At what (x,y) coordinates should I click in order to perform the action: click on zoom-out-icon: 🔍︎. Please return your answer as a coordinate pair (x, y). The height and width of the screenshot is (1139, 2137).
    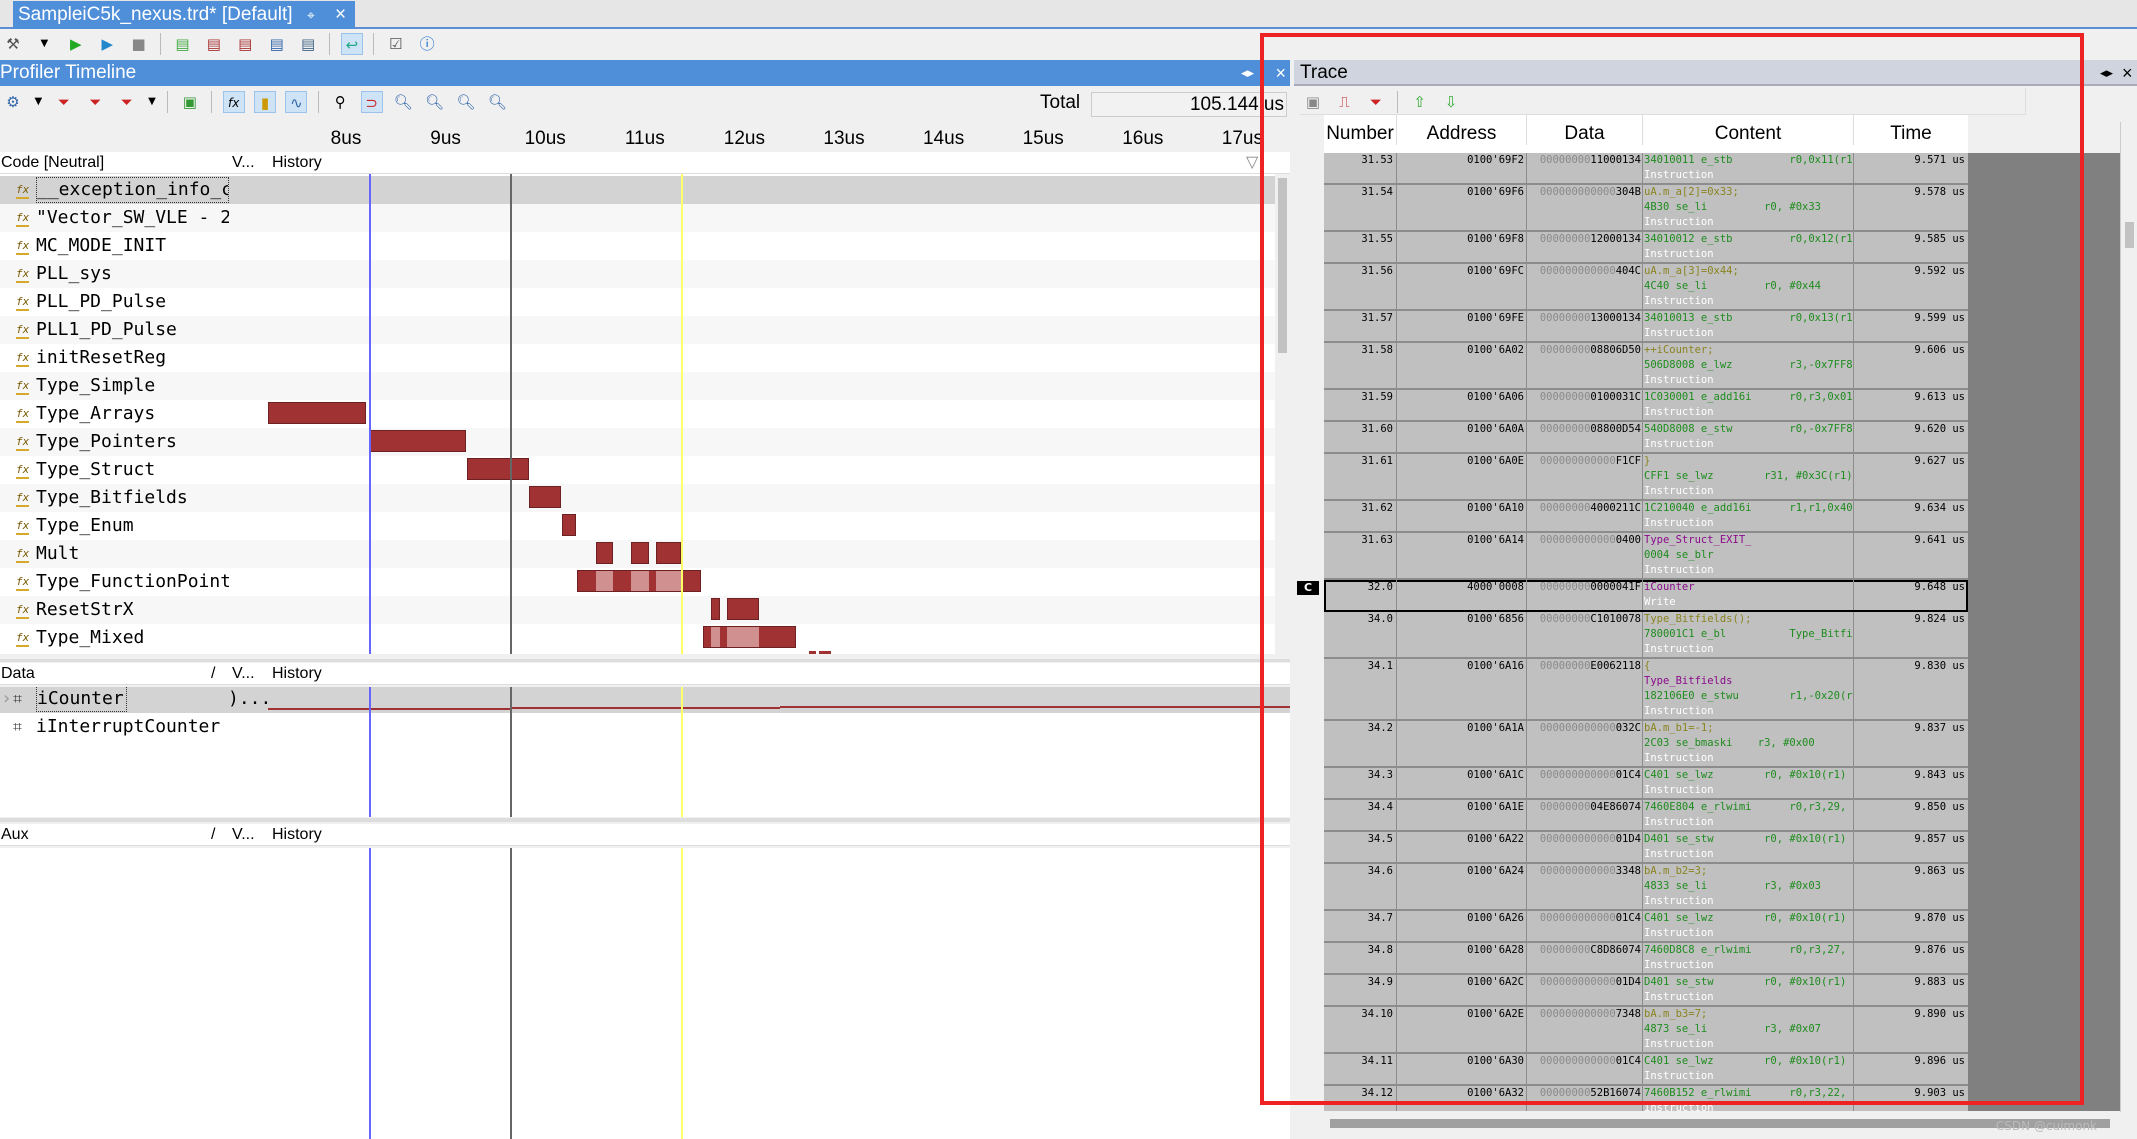
    Looking at the image, I should click on (435, 102).